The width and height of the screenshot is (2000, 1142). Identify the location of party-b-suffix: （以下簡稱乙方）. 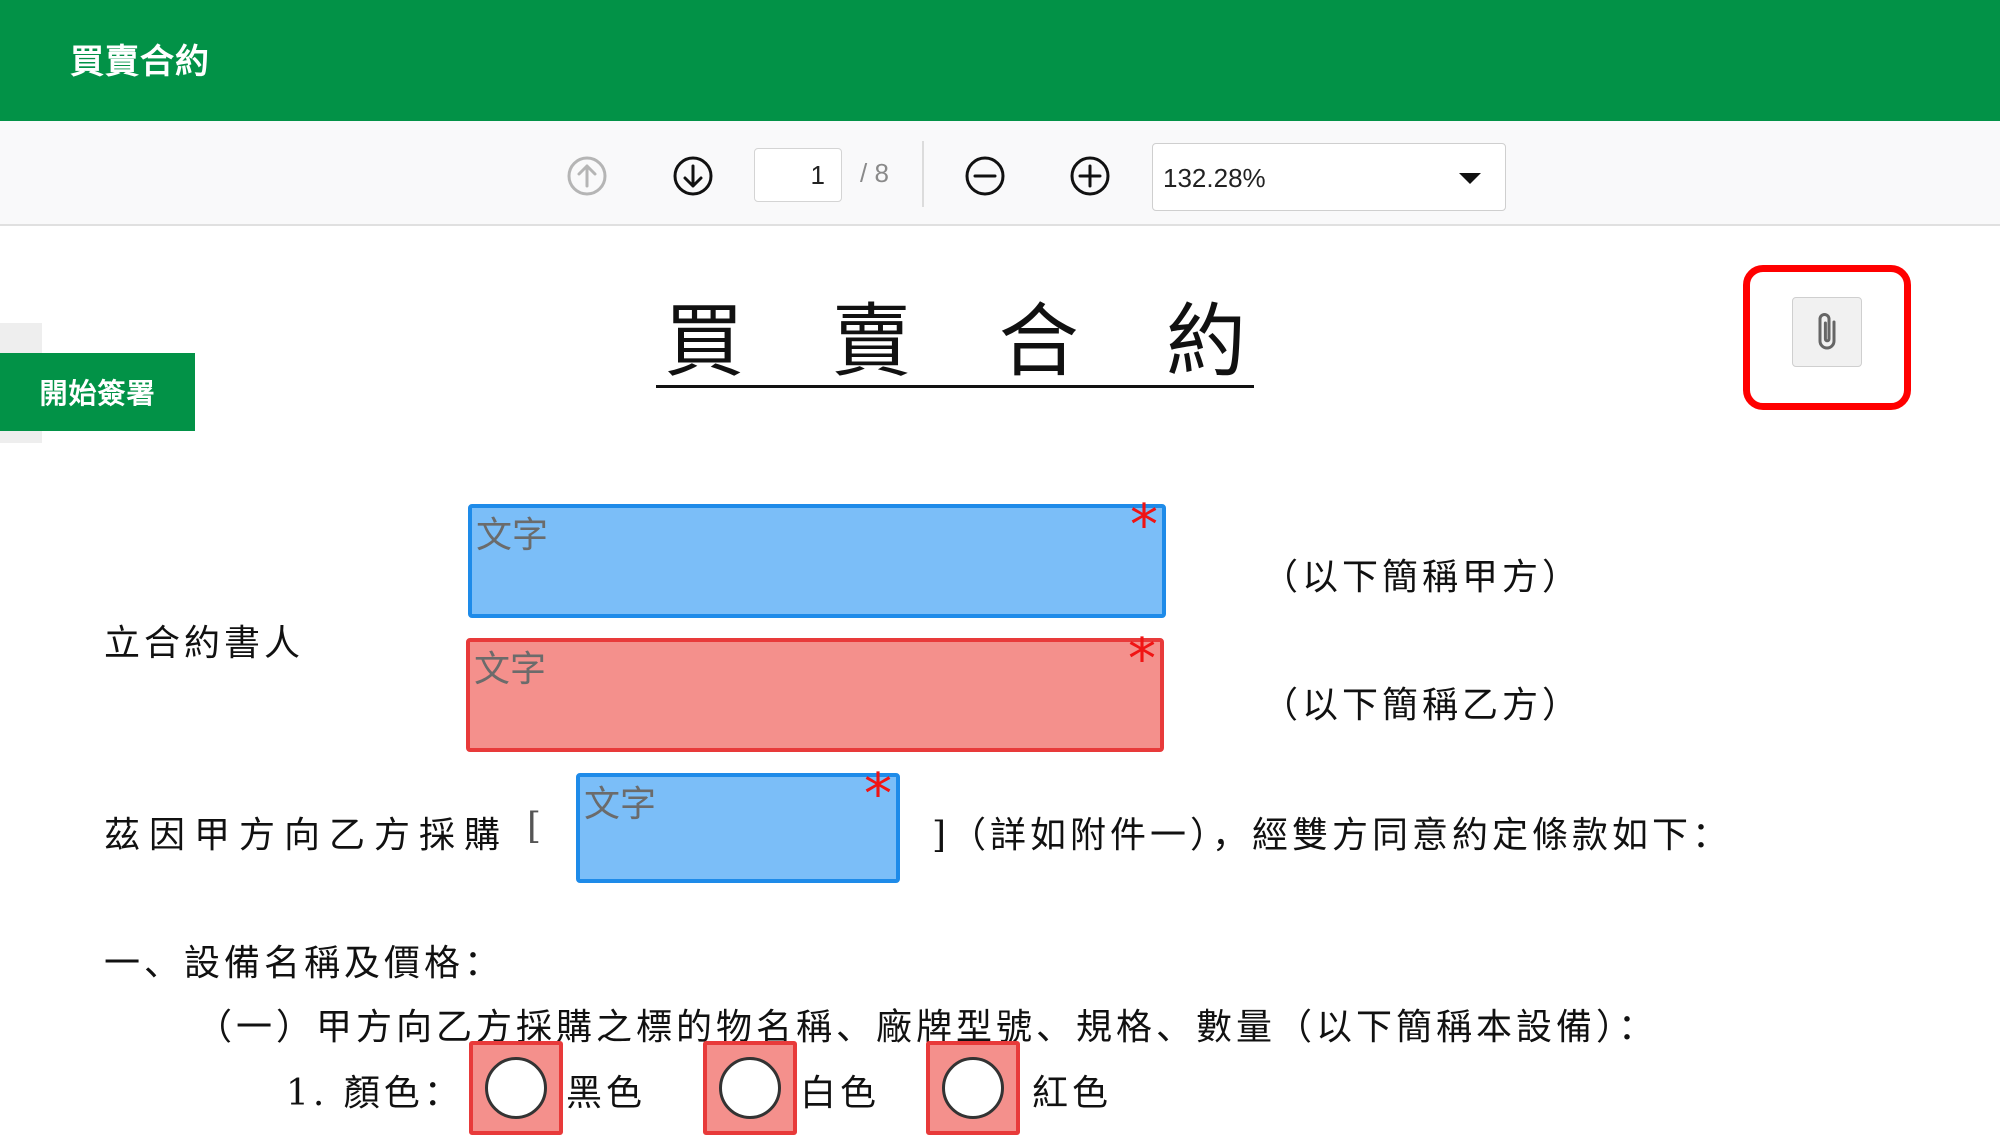
(1422, 705).